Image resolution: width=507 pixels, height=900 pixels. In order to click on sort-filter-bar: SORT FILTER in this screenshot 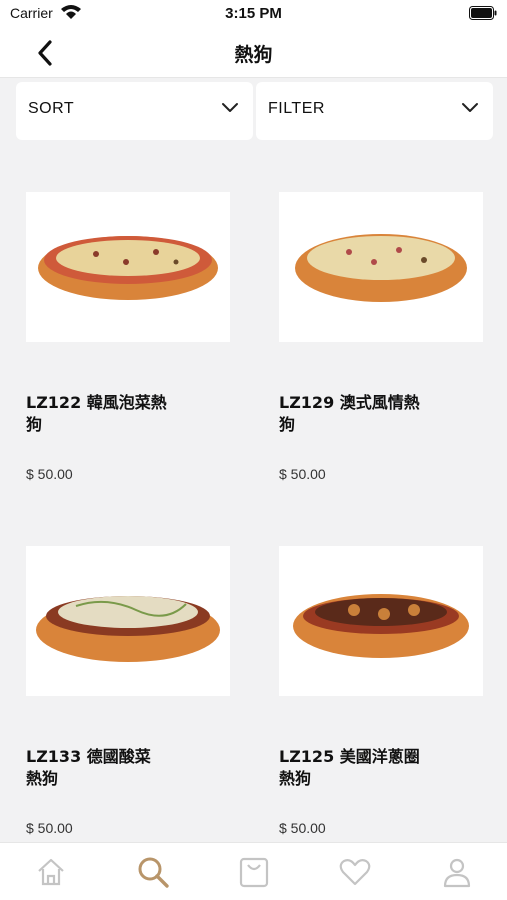, I will do `click(254, 111)`.